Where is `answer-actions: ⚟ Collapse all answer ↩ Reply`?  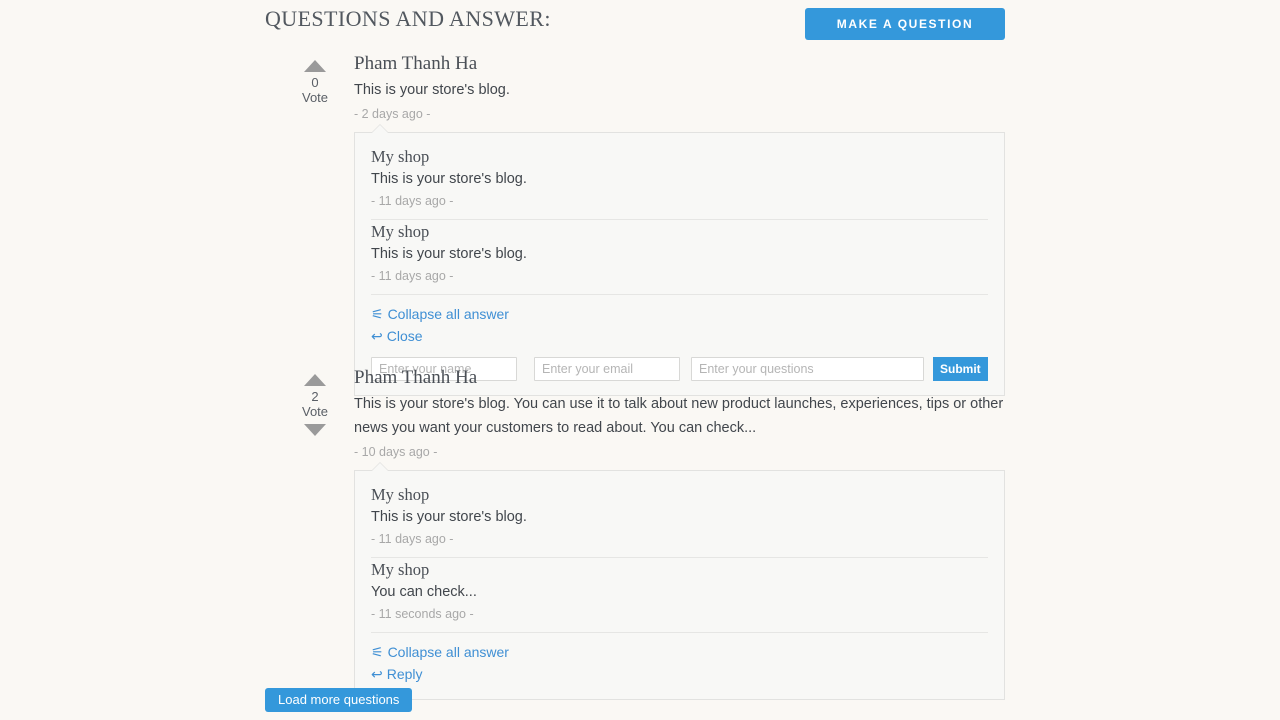 answer-actions: ⚟ Collapse all answer ↩ Reply is located at coordinates (679, 659).